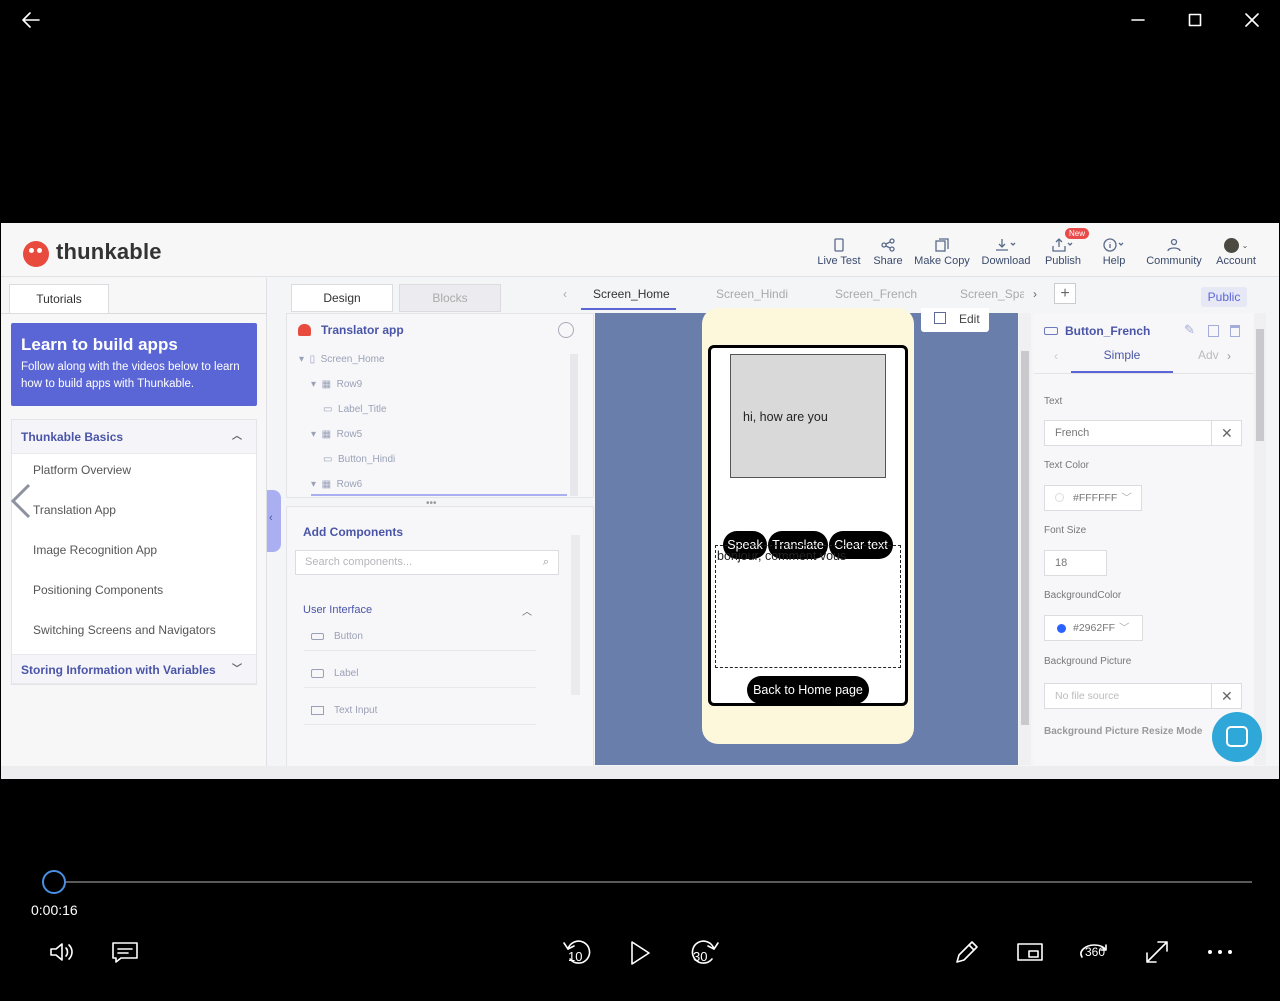 The image size is (1280, 1001). What do you see at coordinates (1035, 294) in the screenshot?
I see `screen-next-icon: ›` at bounding box center [1035, 294].